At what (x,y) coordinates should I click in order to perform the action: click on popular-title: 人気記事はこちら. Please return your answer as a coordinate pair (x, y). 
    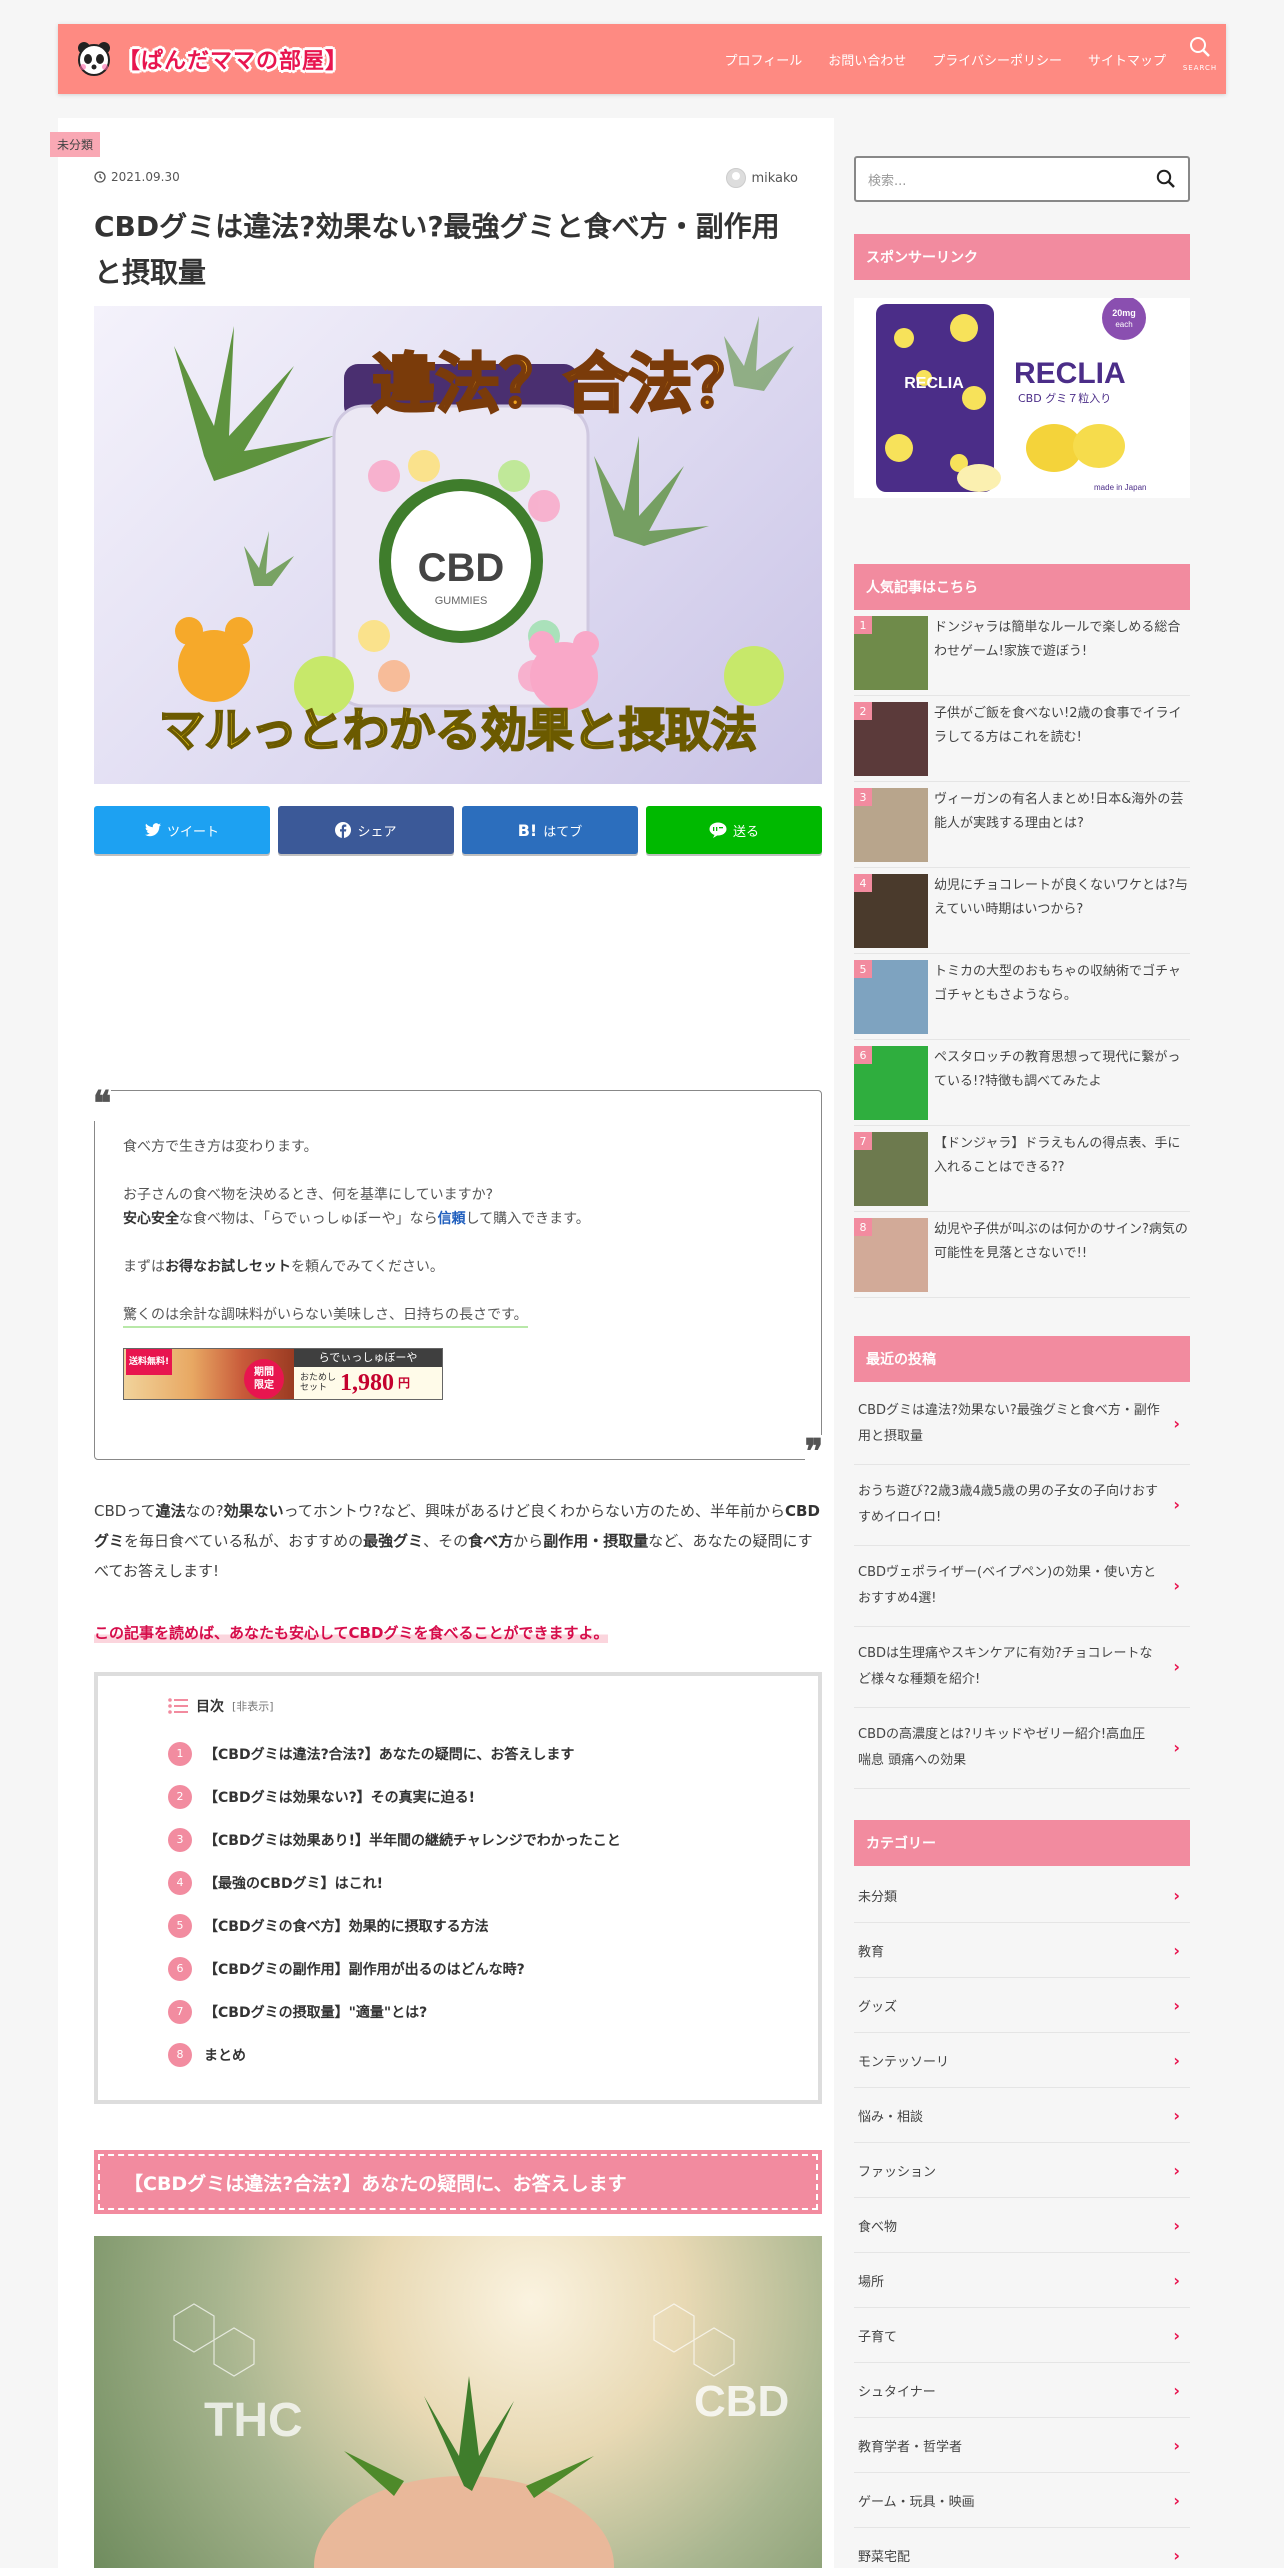
    Looking at the image, I should click on (1022, 587).